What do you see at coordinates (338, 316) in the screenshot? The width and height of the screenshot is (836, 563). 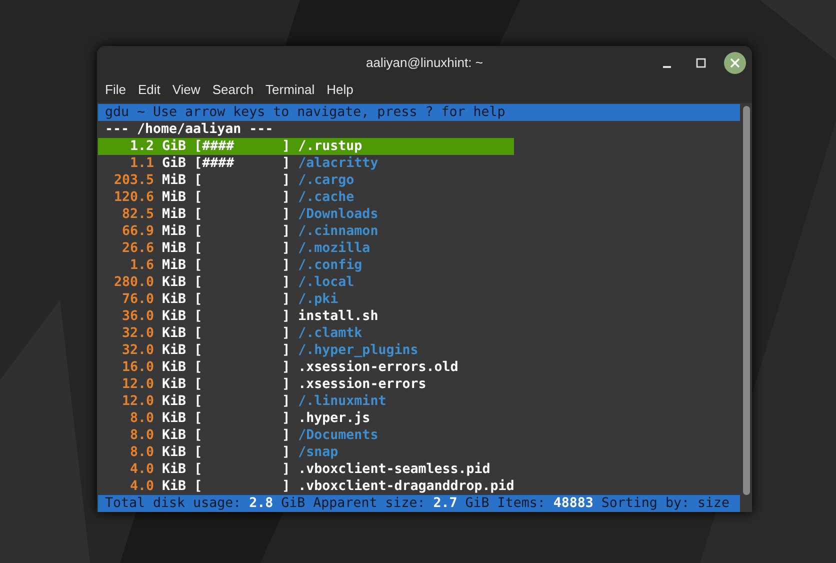 I see `file-name: install.sh` at bounding box center [338, 316].